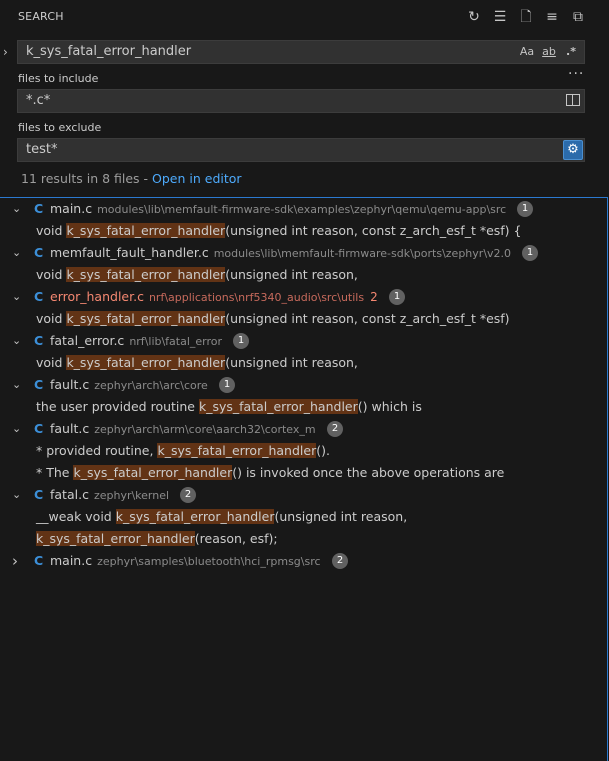  I want to click on file-path: zephyr\kernel, so click(131, 495).